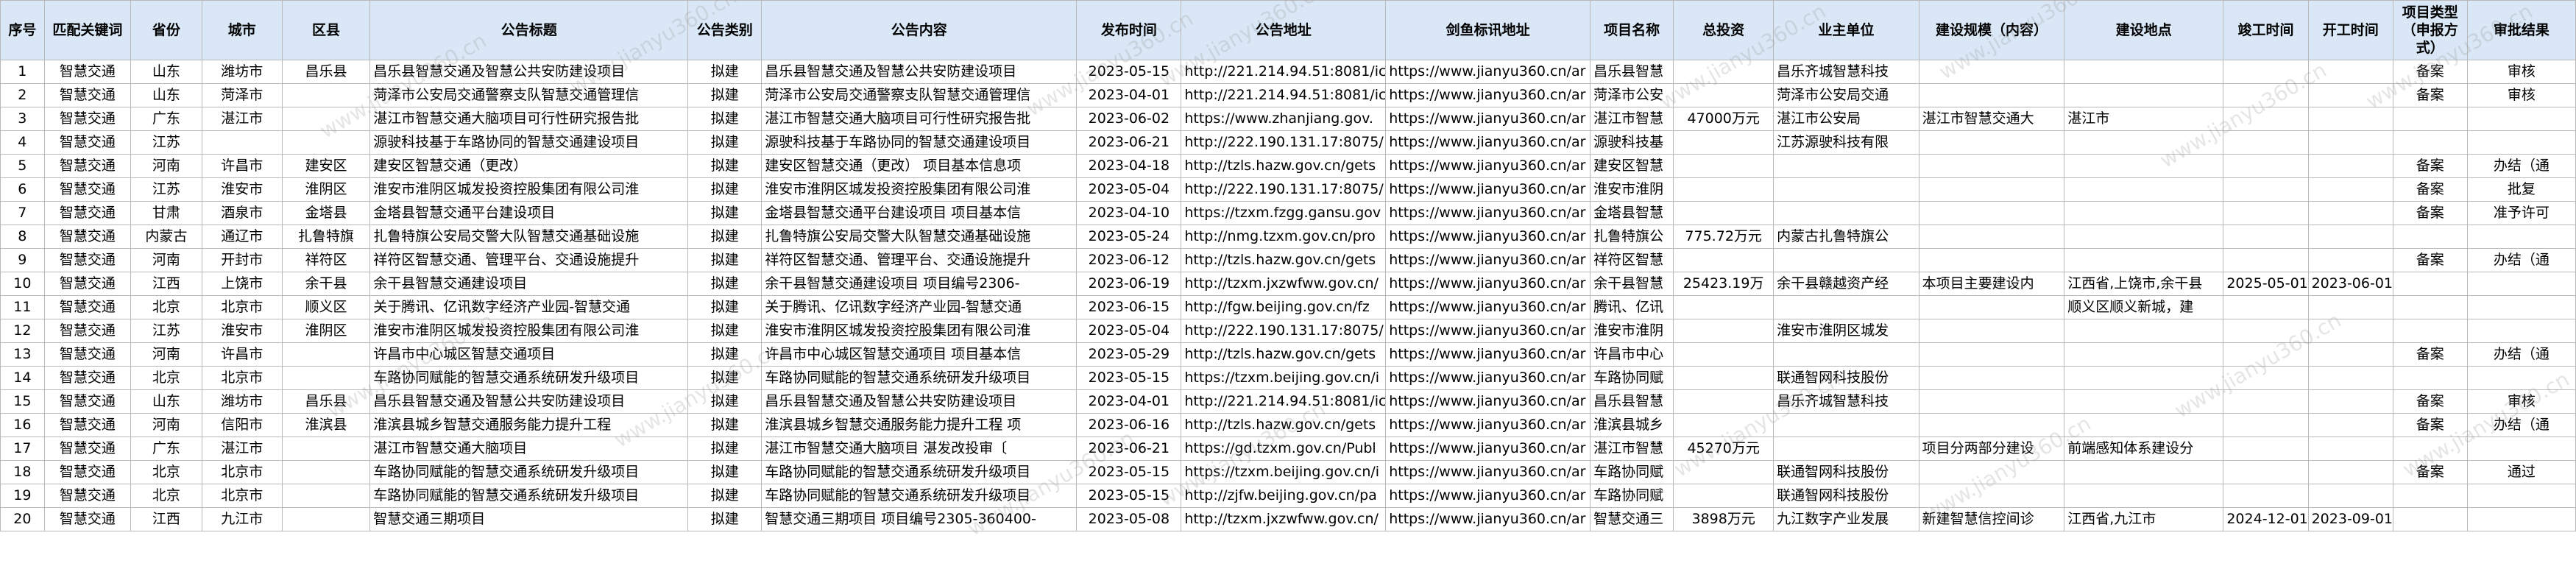 This screenshot has width=2576, height=569. What do you see at coordinates (529, 519) in the screenshot?
I see `table-cell: 智慧交通三期项目` at bounding box center [529, 519].